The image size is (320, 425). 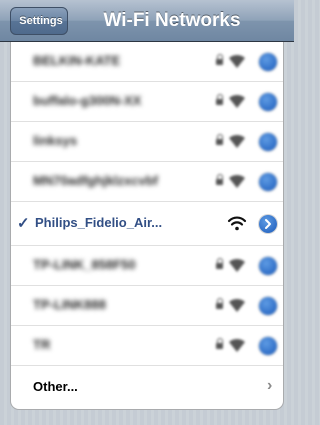 What do you see at coordinates (84, 264) in the screenshot?
I see `network-name: TP-LINK_858F50` at bounding box center [84, 264].